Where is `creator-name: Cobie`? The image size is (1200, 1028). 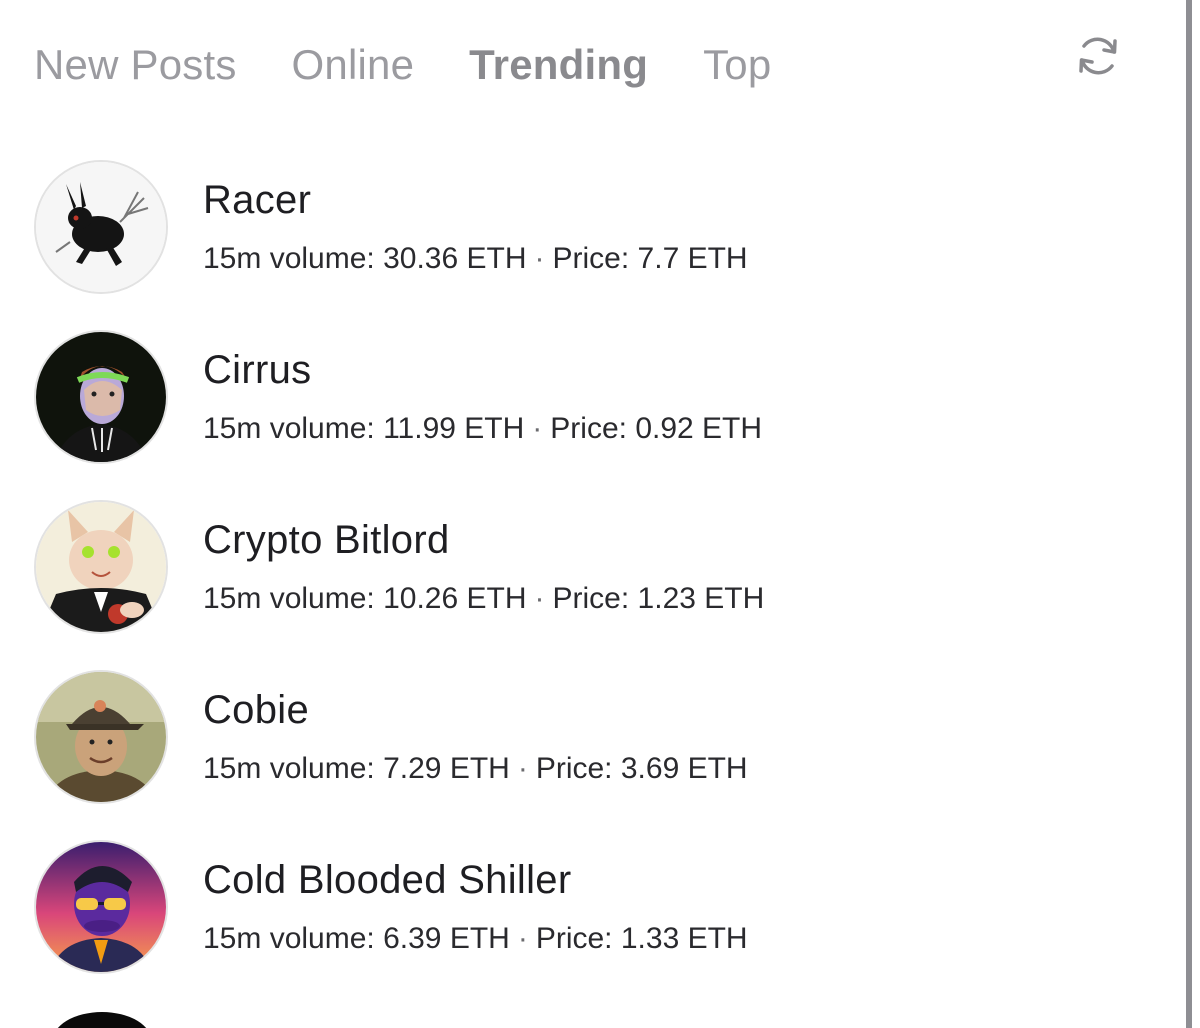 creator-name: Cobie is located at coordinates (256, 710).